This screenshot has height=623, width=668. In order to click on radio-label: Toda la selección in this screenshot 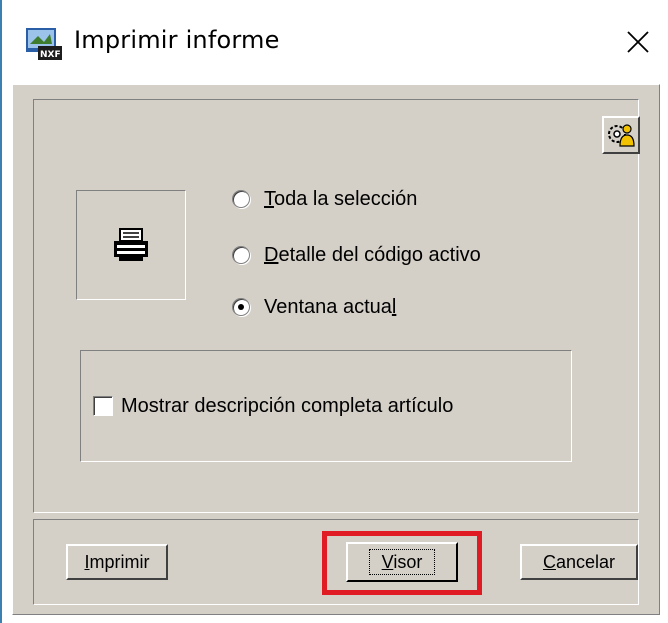, I will do `click(341, 198)`.